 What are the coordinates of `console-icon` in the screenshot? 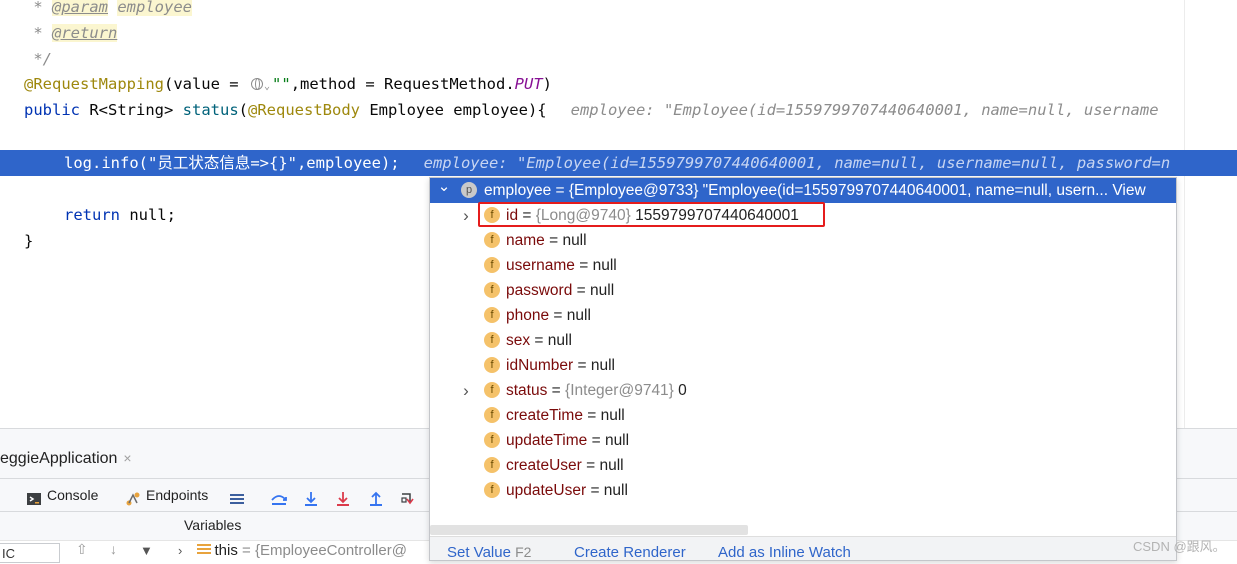 It's located at (34, 496).